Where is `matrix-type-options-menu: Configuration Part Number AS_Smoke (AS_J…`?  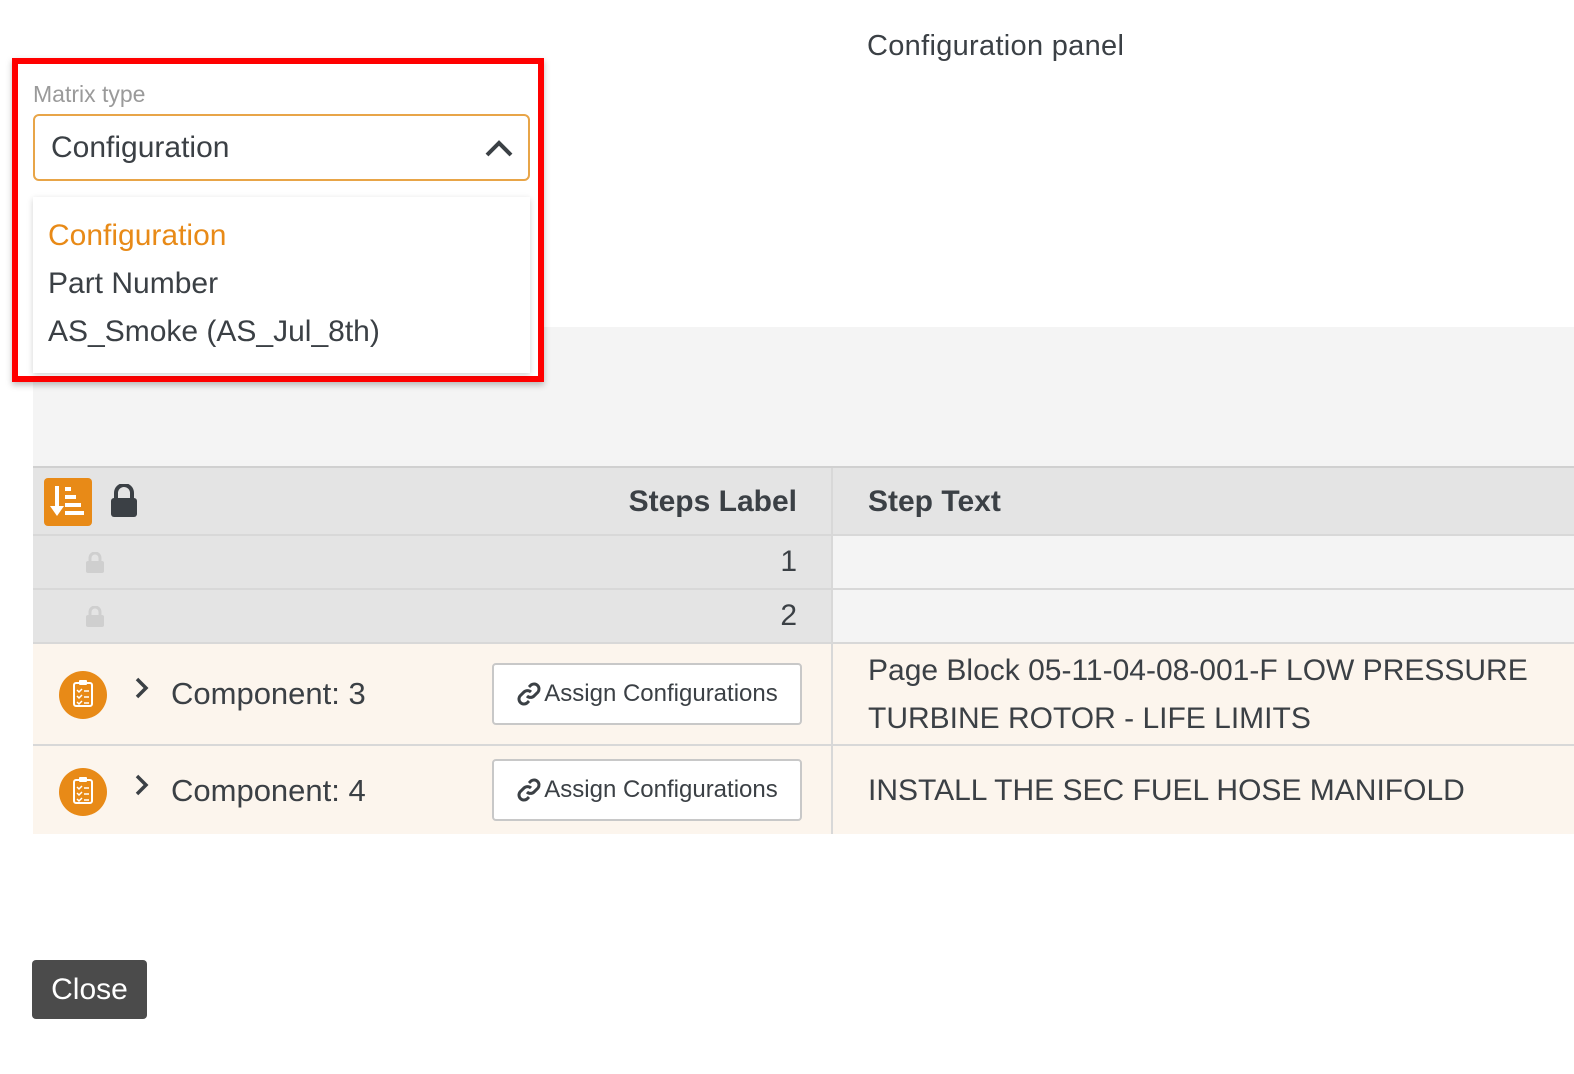
matrix-type-options-menu: Configuration Part Number AS_Smoke (AS_J… is located at coordinates (281, 285).